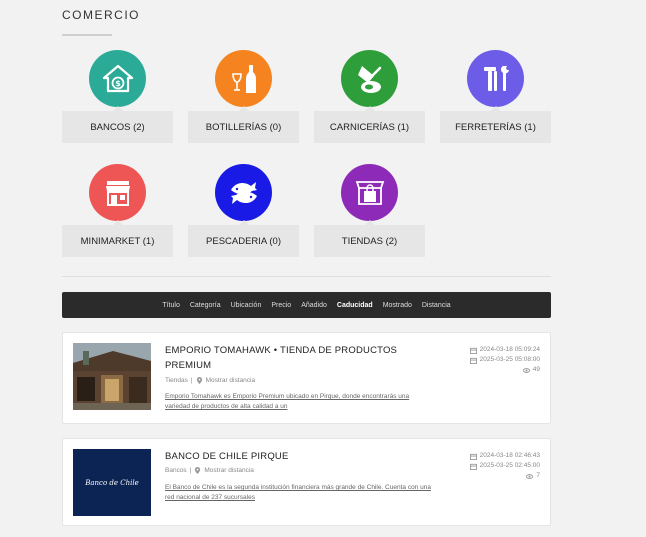  What do you see at coordinates (281, 305) in the screenshot?
I see `sort-precio: Precio` at bounding box center [281, 305].